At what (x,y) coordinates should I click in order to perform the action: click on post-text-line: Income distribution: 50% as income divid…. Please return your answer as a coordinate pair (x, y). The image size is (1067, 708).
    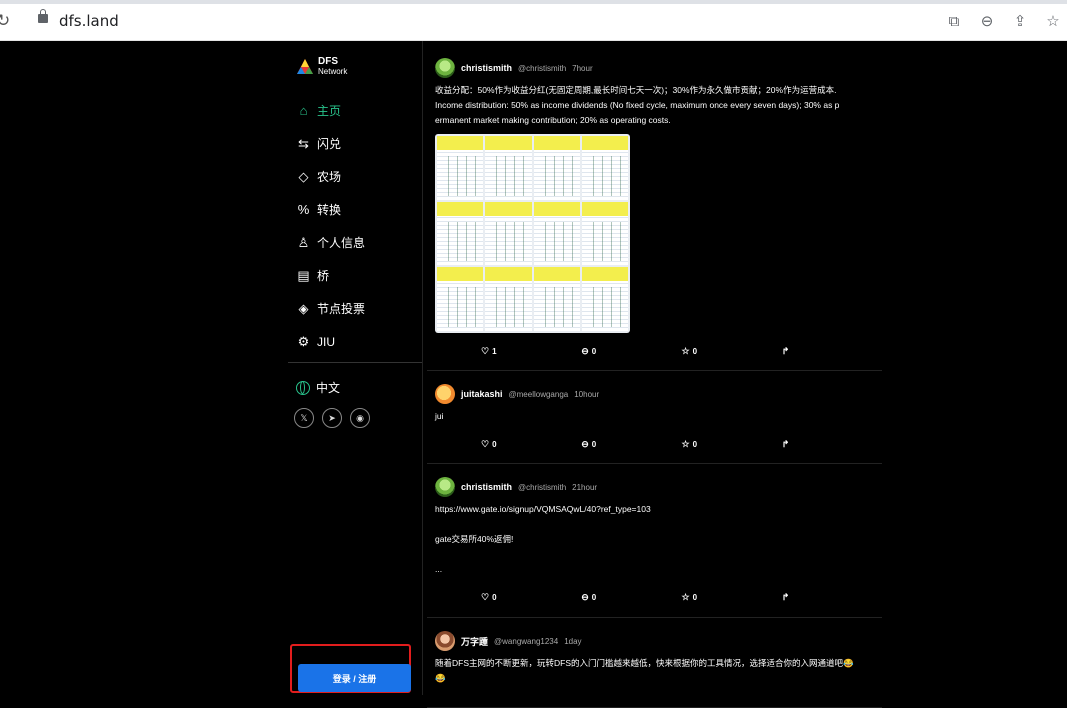
    Looking at the image, I should click on (637, 105).